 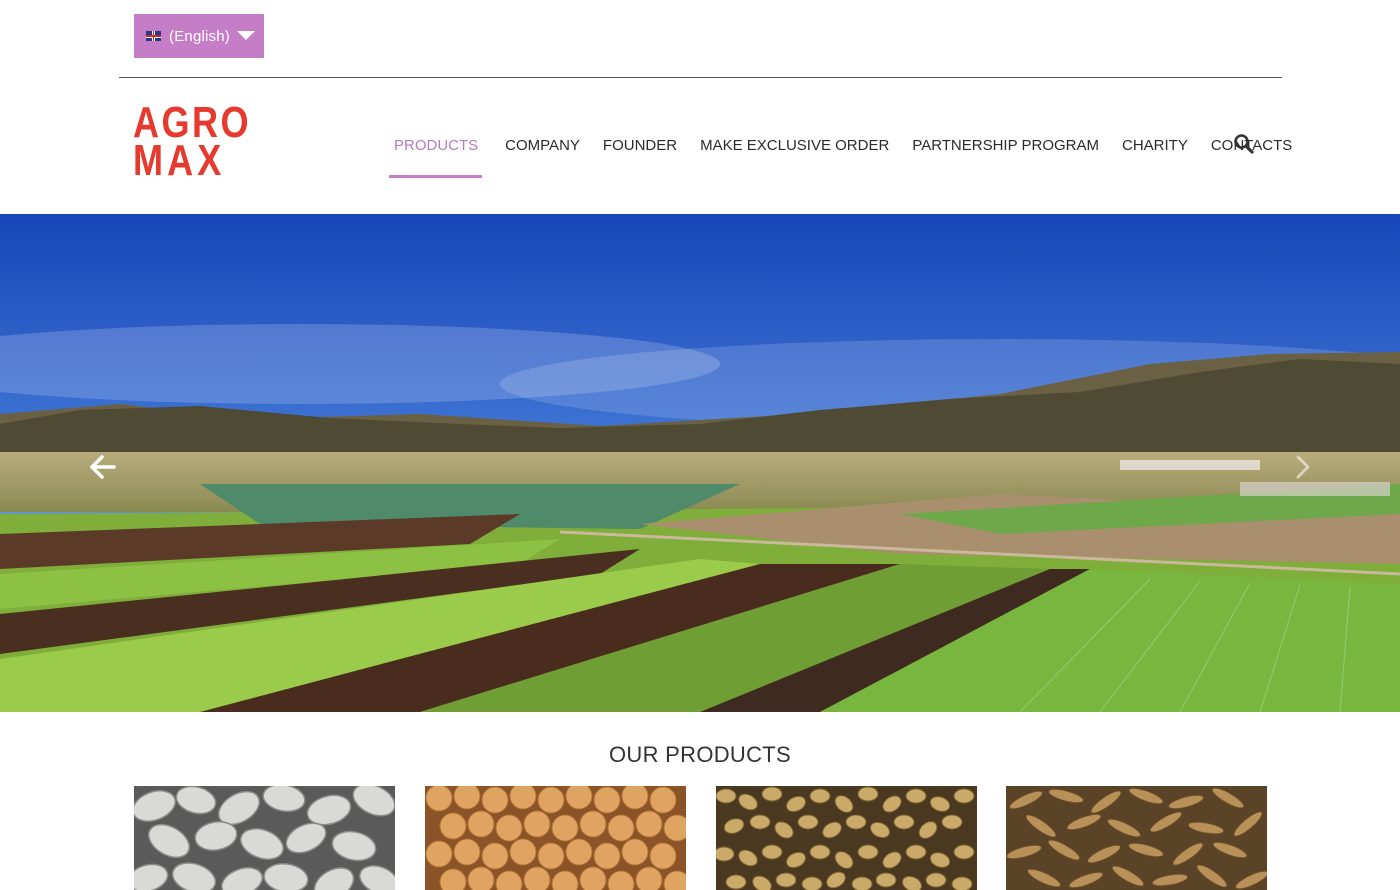 I want to click on oat-grain-image, so click(x=1136, y=838).